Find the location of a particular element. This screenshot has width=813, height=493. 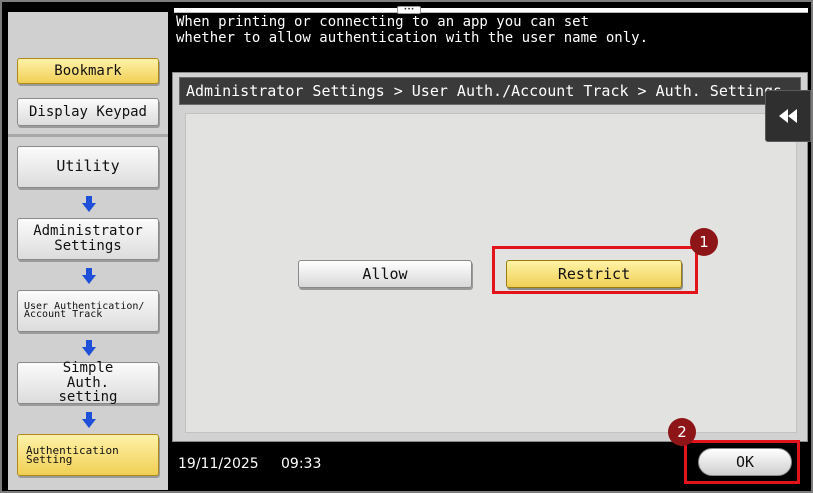

bookmark-button: Bookmark is located at coordinates (88, 71).